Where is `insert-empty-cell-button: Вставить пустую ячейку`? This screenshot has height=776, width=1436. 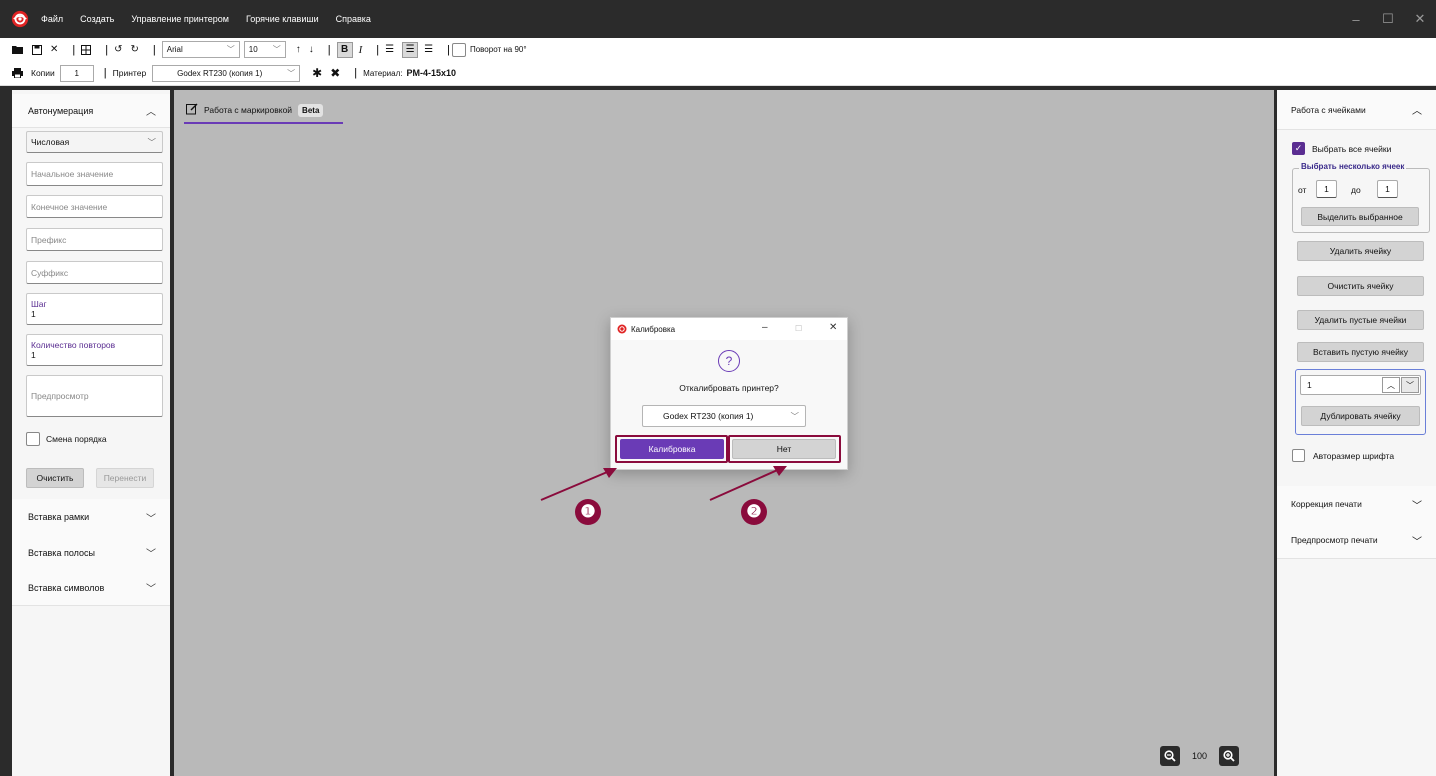
insert-empty-cell-button: Вставить пустую ячейку is located at coordinates (1360, 352).